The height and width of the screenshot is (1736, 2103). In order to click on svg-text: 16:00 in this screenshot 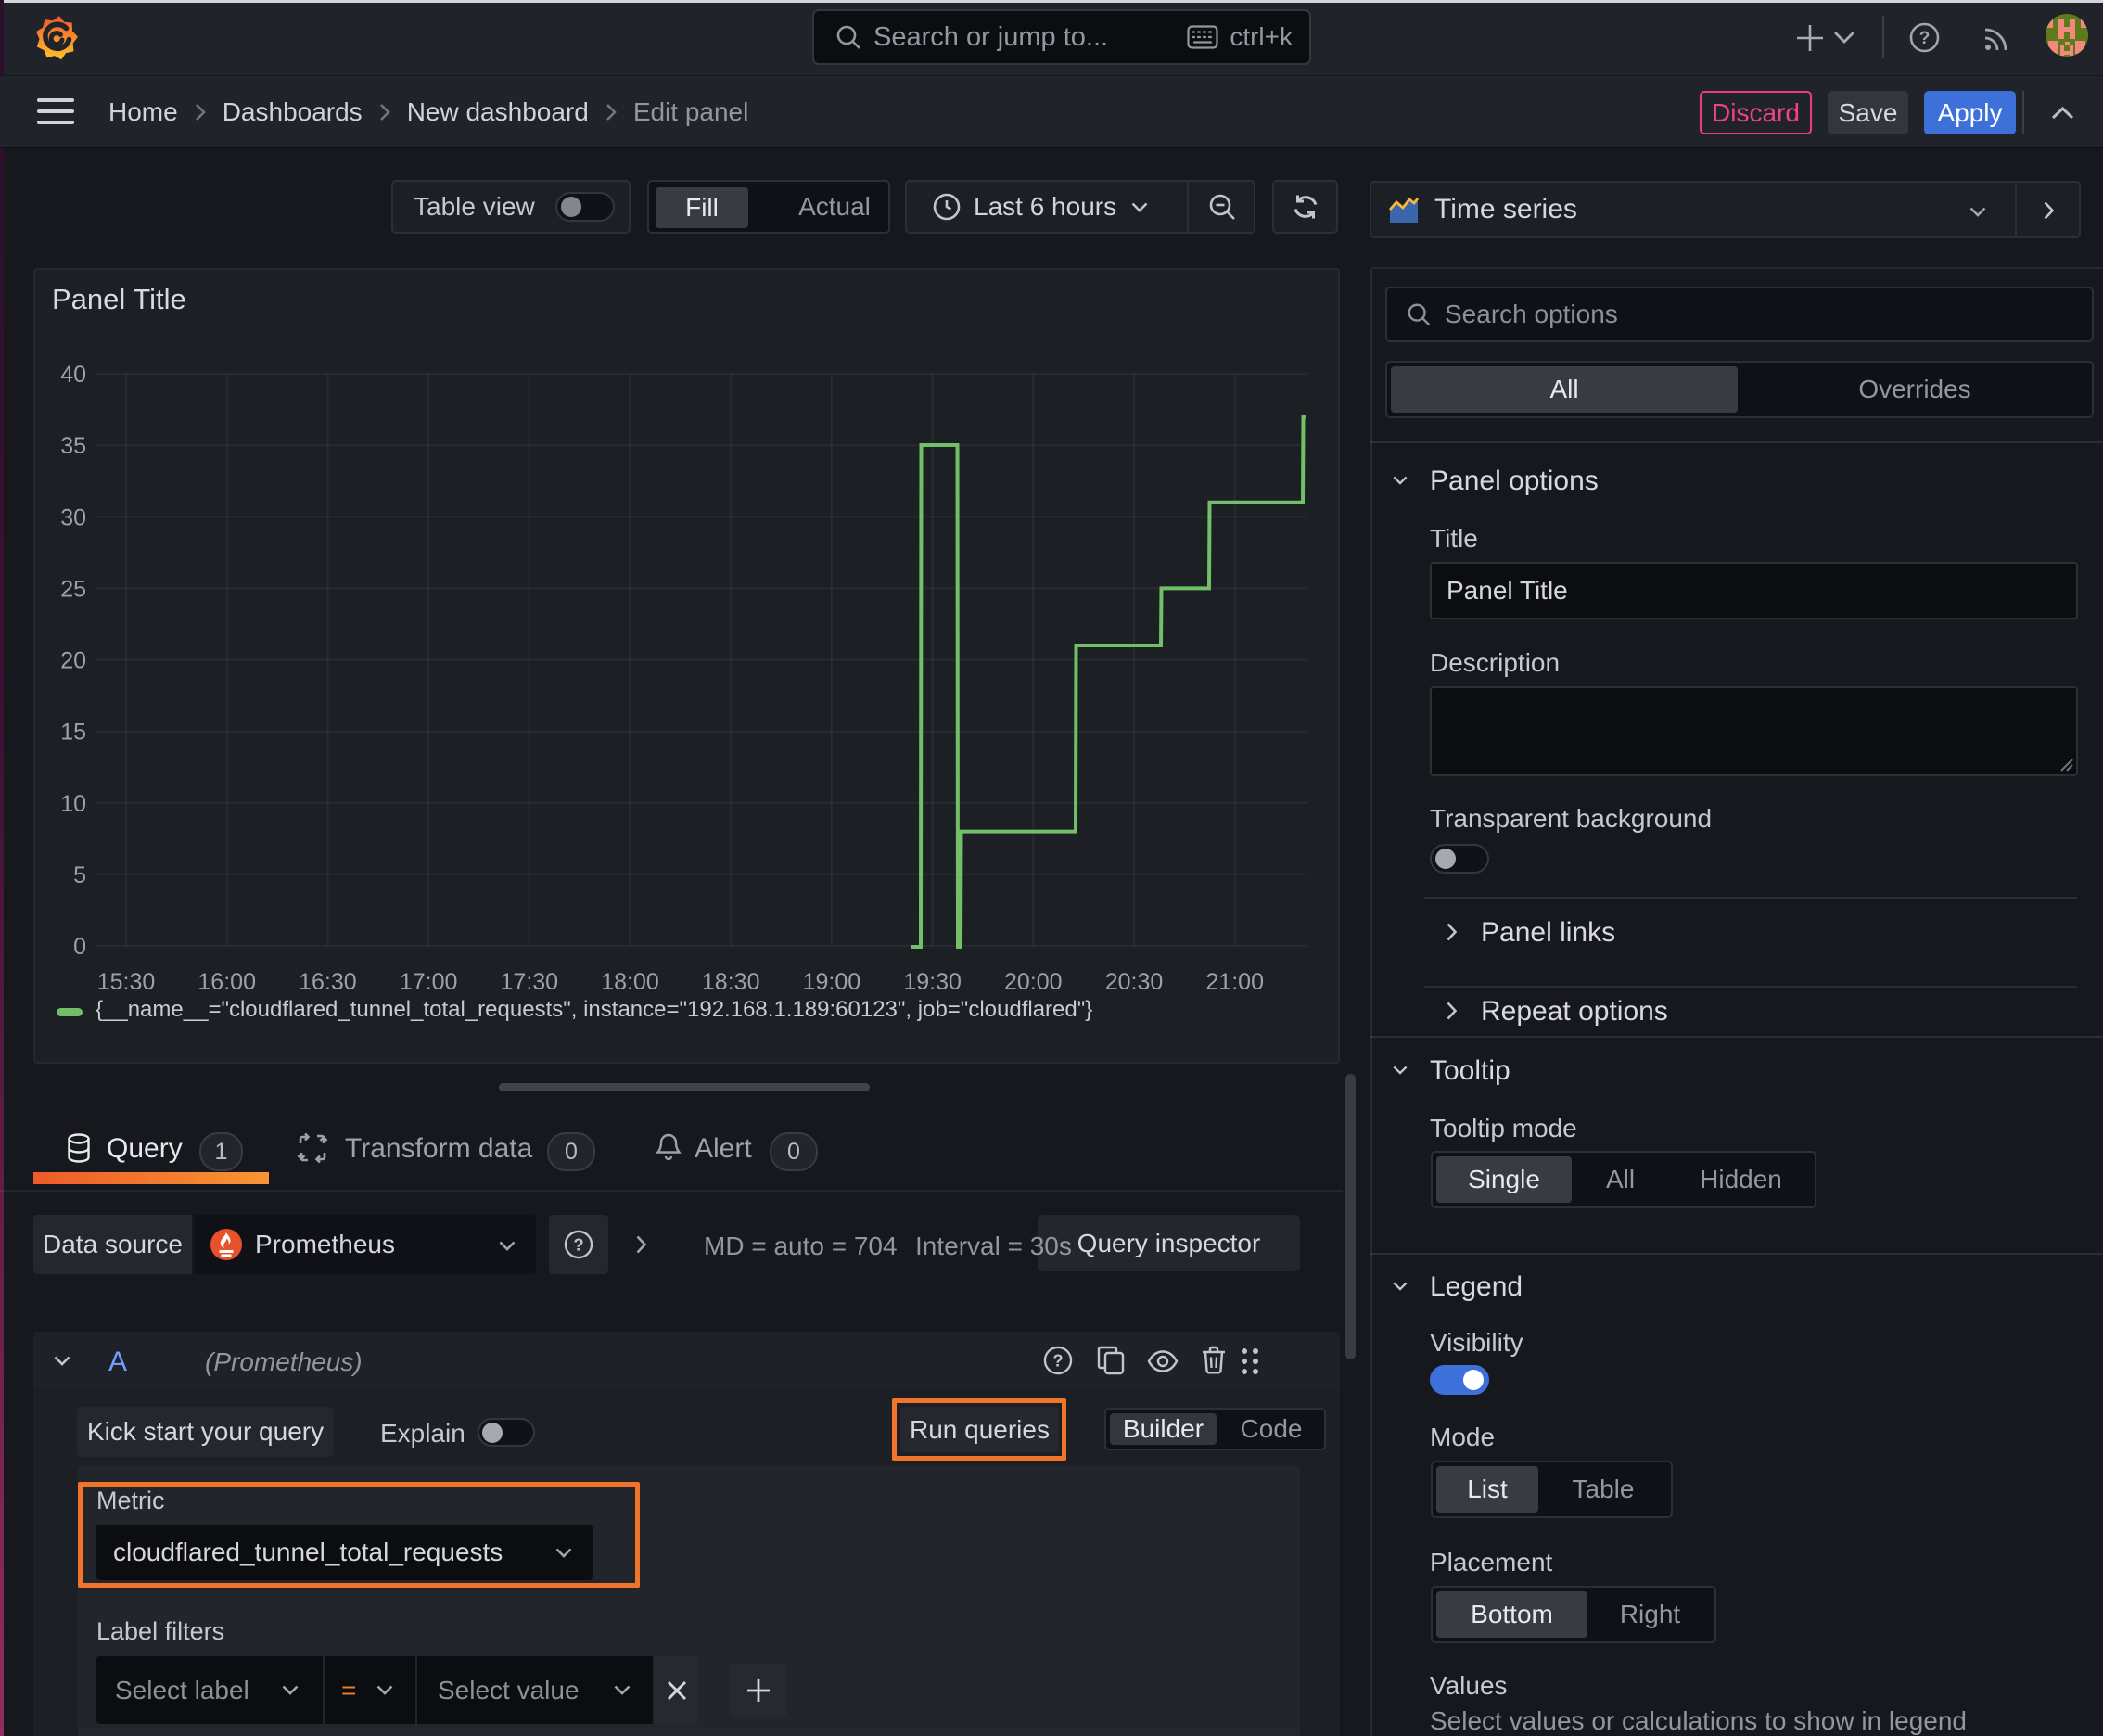, I will do `click(227, 982)`.